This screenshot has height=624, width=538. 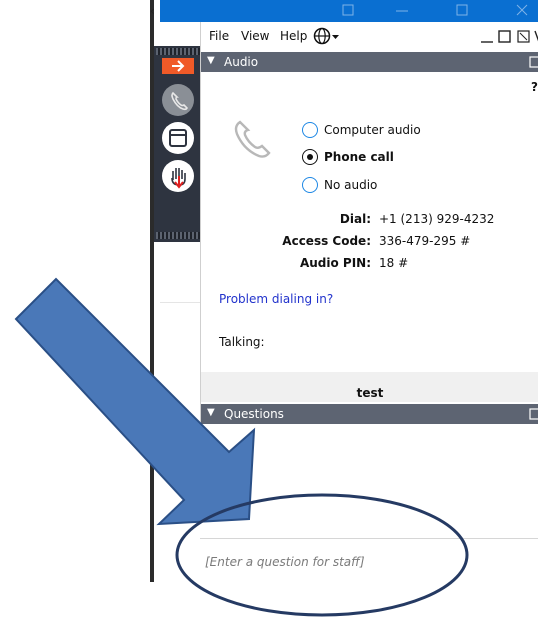 What do you see at coordinates (322, 555) in the screenshot?
I see `annotation-ellipse` at bounding box center [322, 555].